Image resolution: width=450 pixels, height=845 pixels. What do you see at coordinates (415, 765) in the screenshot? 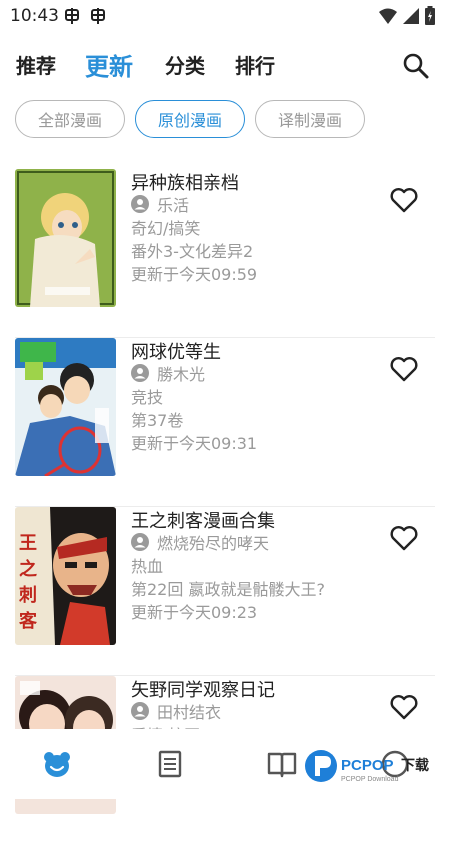
I see `svg-text: 下载` at bounding box center [415, 765].